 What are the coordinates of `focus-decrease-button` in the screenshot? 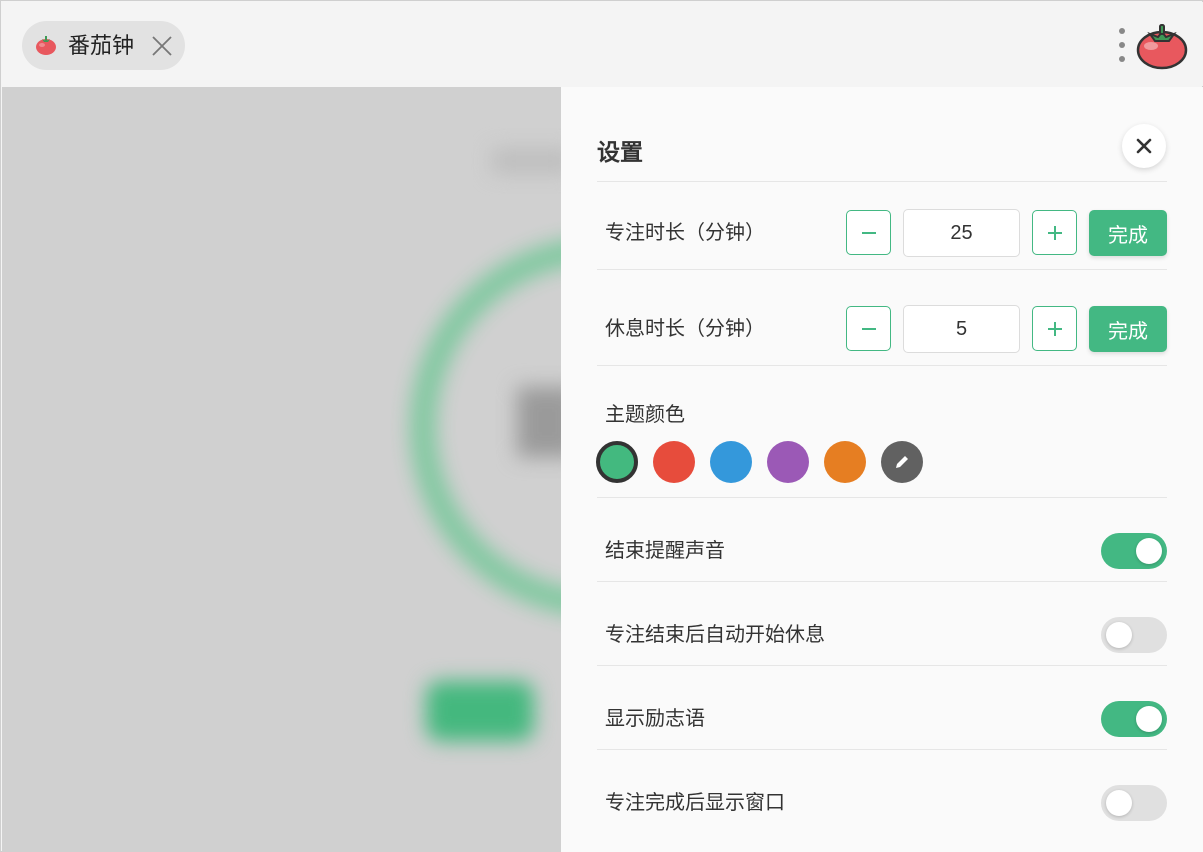 It's located at (868, 232).